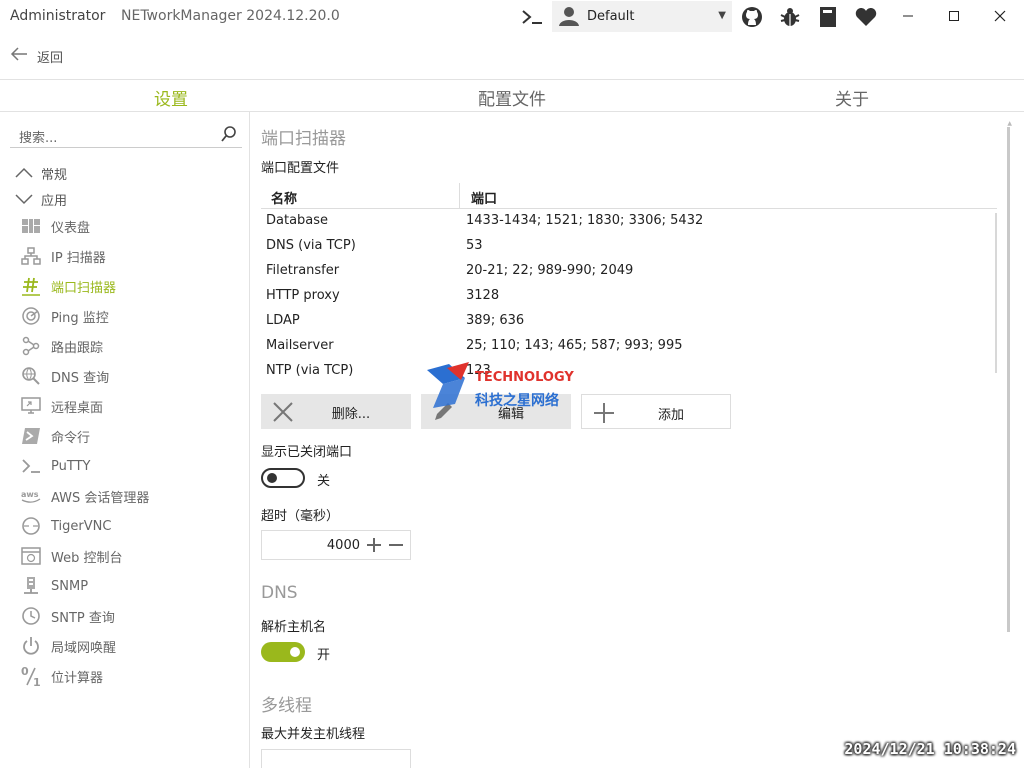  I want to click on sidebar-item-dashboard: 仪表盘, so click(55, 226).